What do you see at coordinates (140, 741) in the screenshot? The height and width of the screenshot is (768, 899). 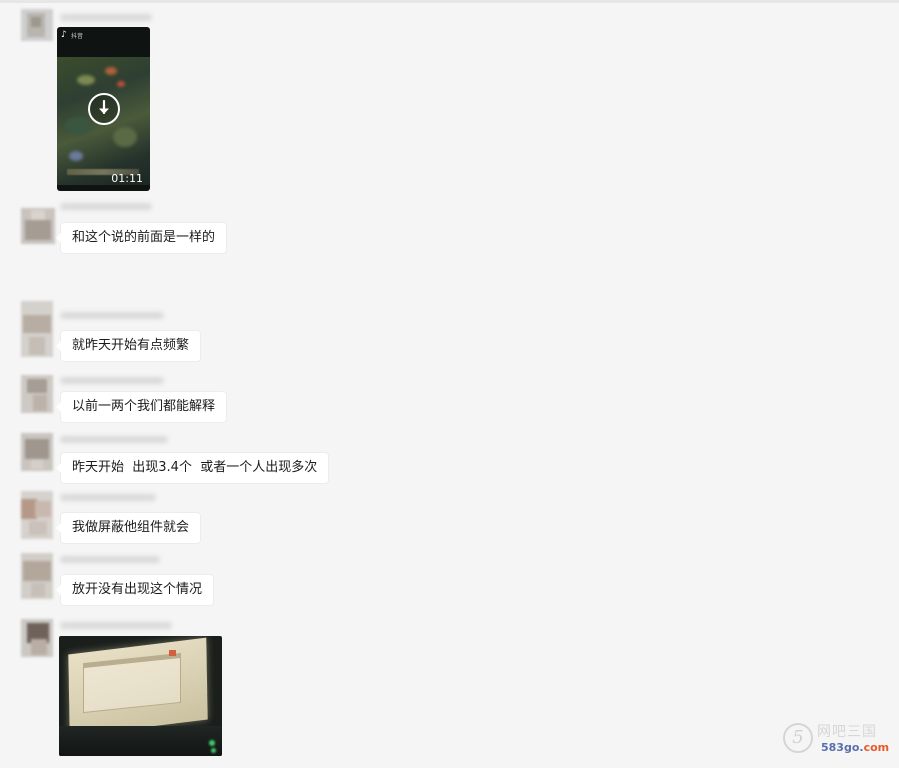 I see `keyboard` at bounding box center [140, 741].